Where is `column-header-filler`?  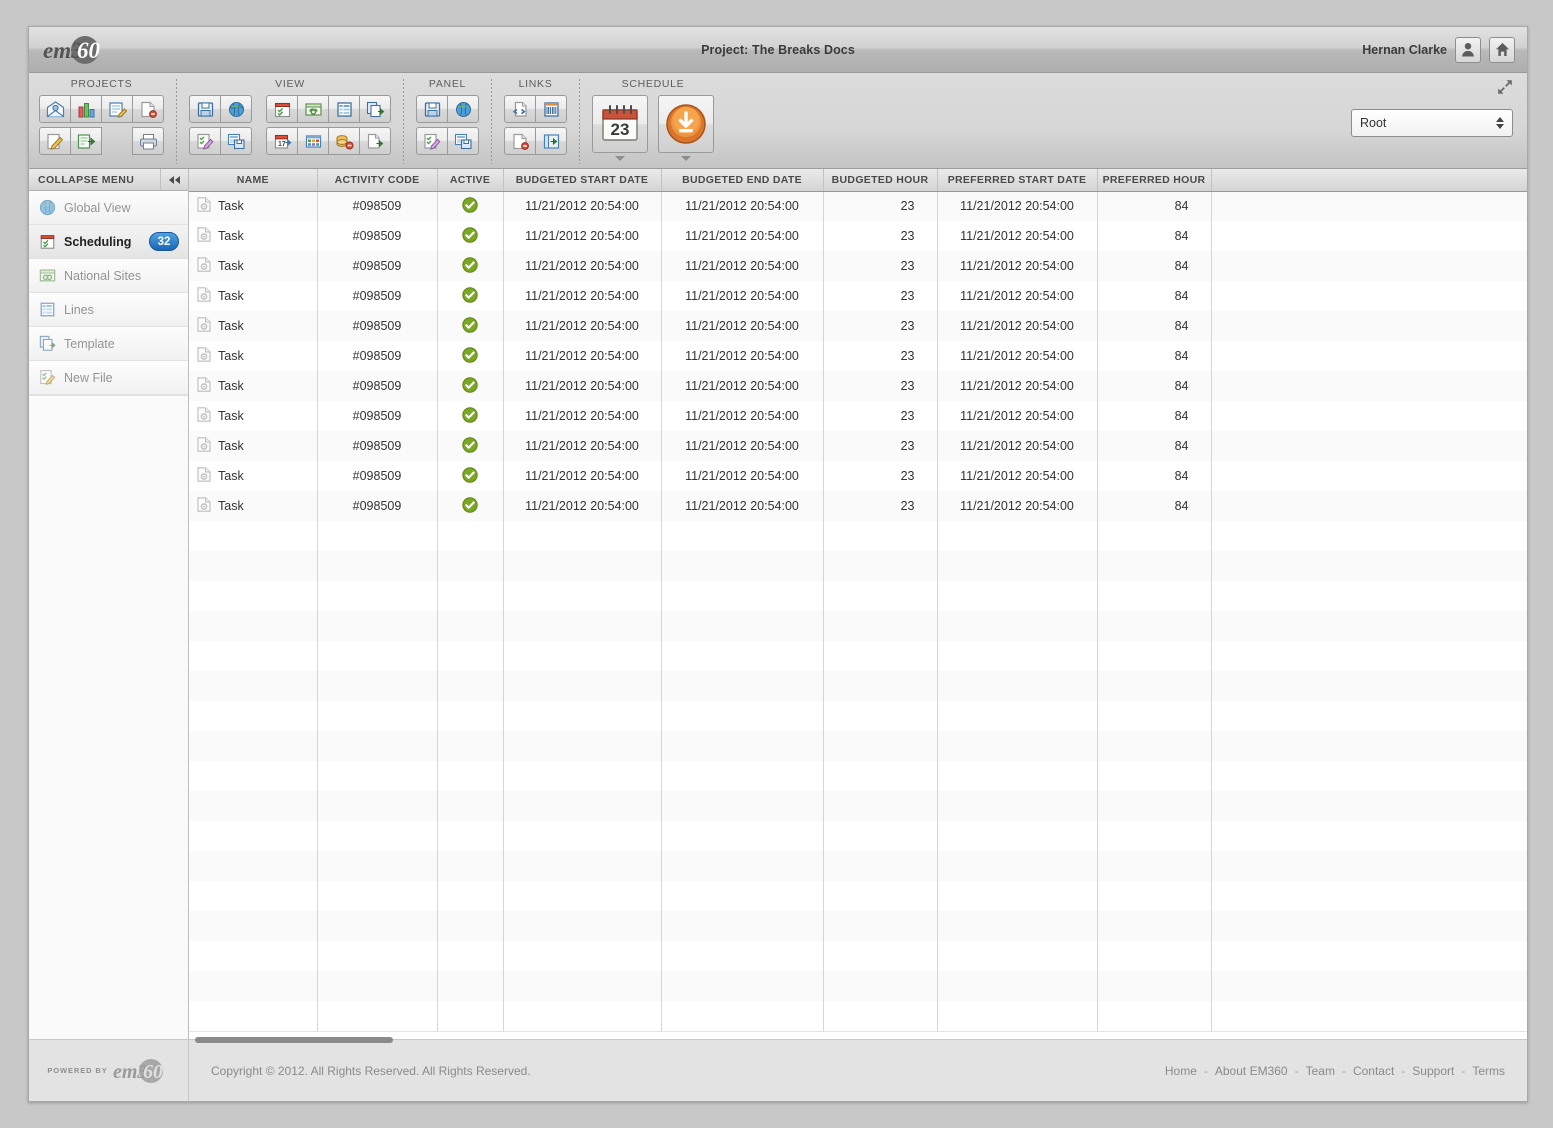
column-header-filler is located at coordinates (1369, 180).